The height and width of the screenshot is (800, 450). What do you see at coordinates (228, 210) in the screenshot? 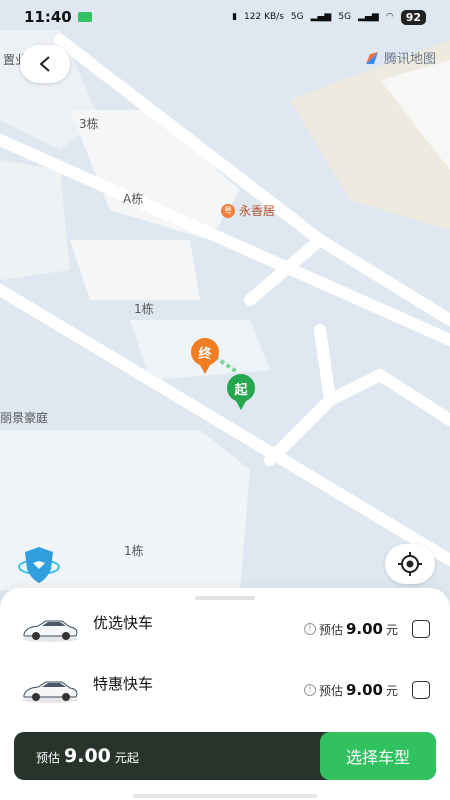
I see `poi-icon: 粤` at bounding box center [228, 210].